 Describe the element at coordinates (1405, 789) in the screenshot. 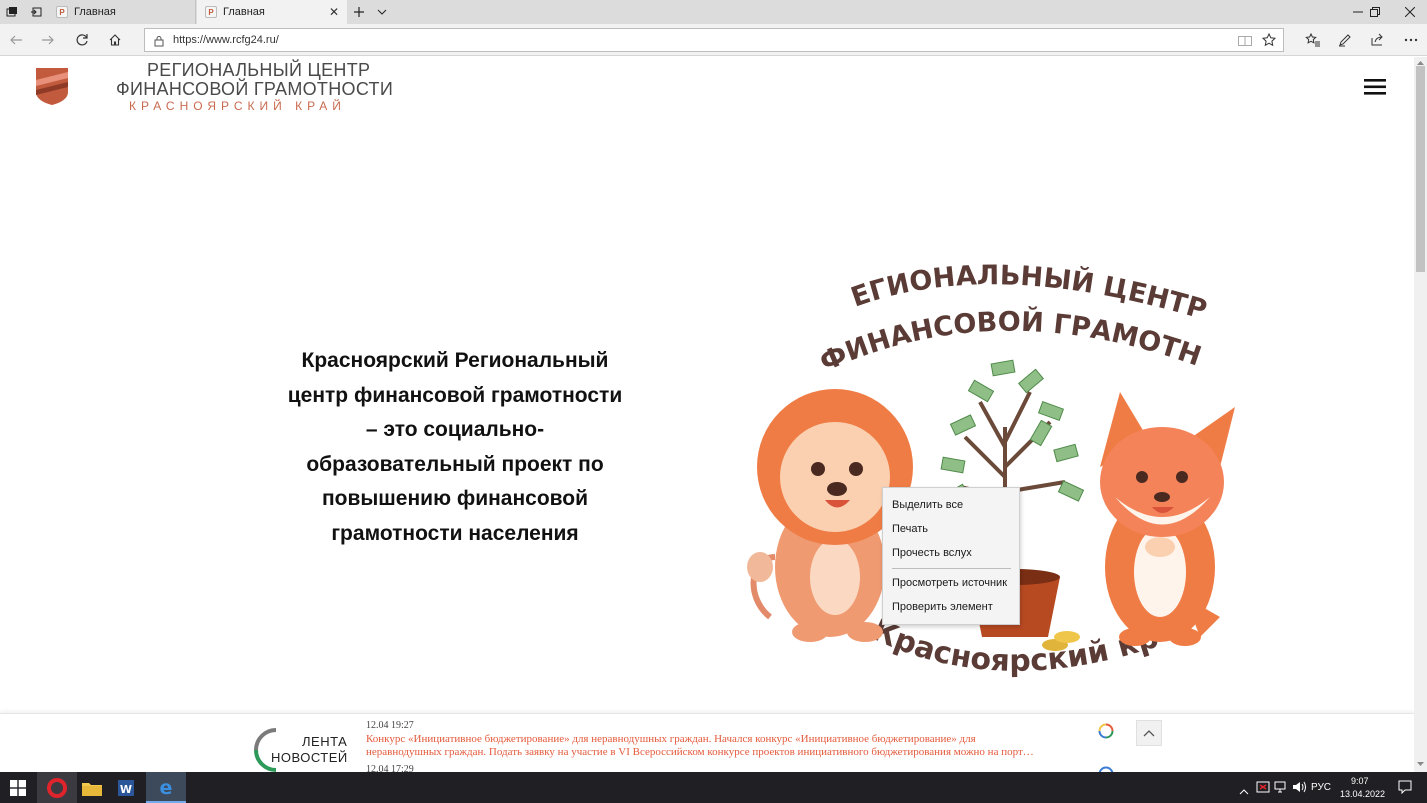

I see `action-center-icon` at that location.